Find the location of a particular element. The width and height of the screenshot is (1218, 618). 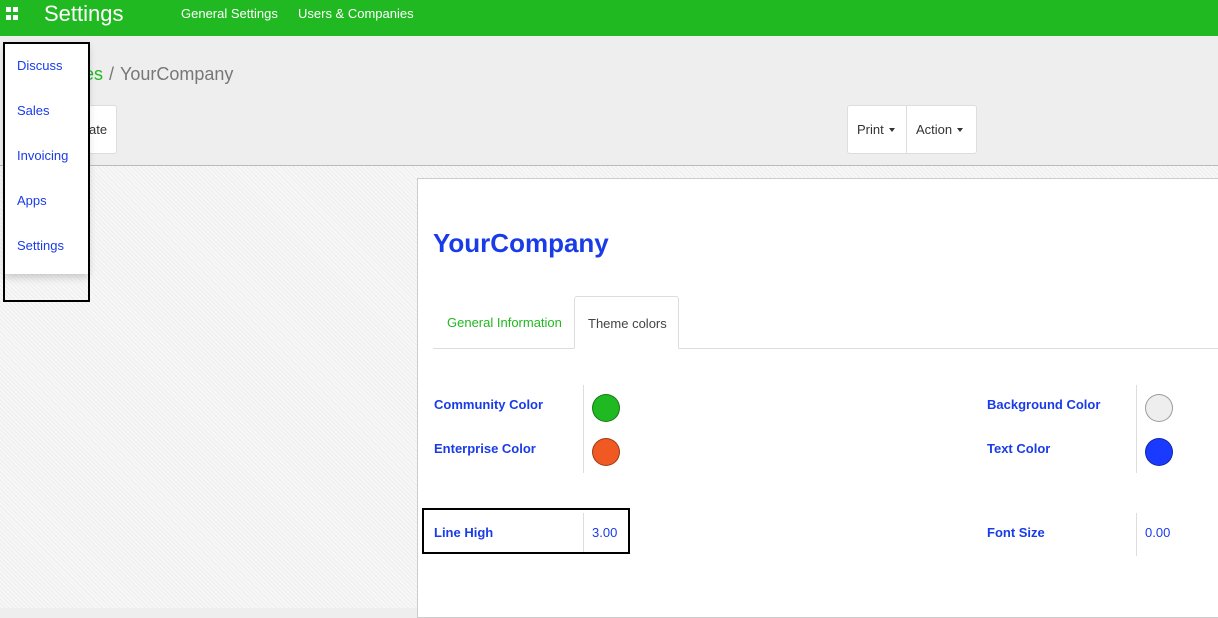

community-color-swatch is located at coordinates (606, 408).